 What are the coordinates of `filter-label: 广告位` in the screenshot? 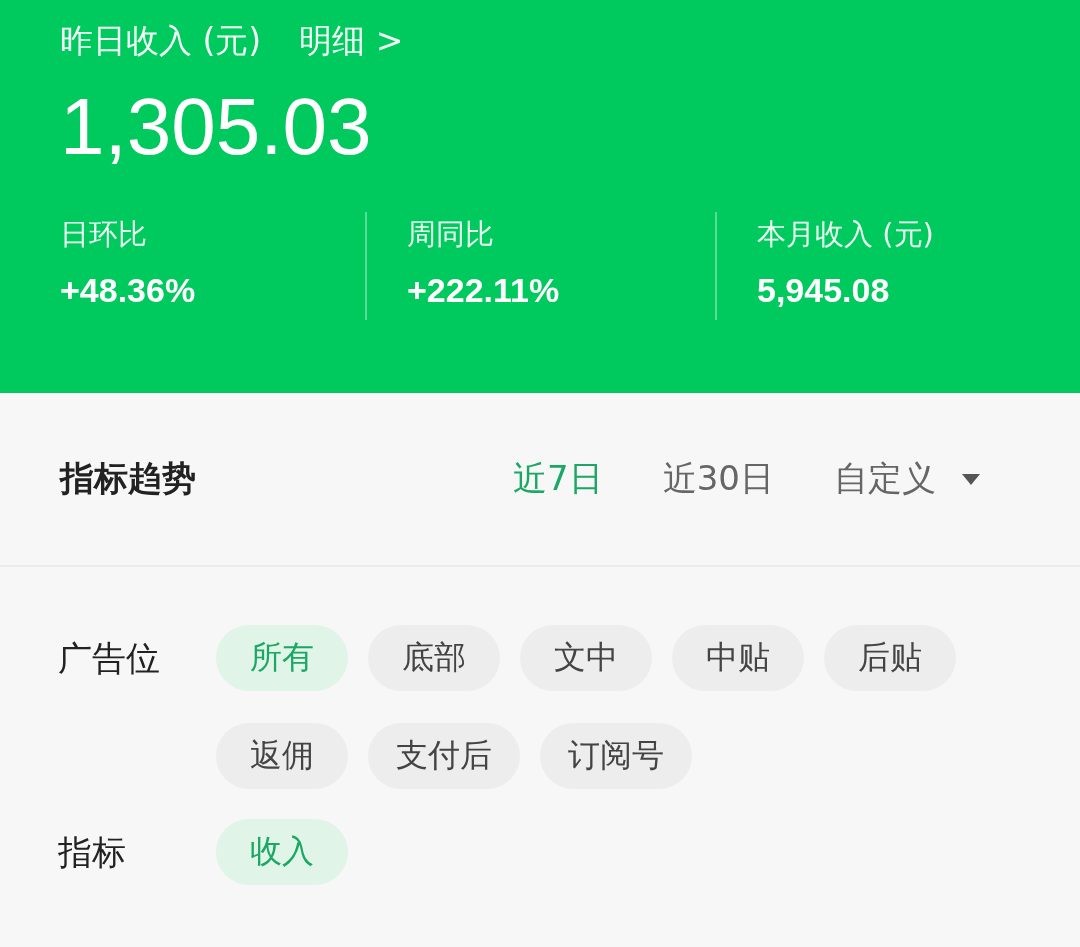 It's located at (109, 658).